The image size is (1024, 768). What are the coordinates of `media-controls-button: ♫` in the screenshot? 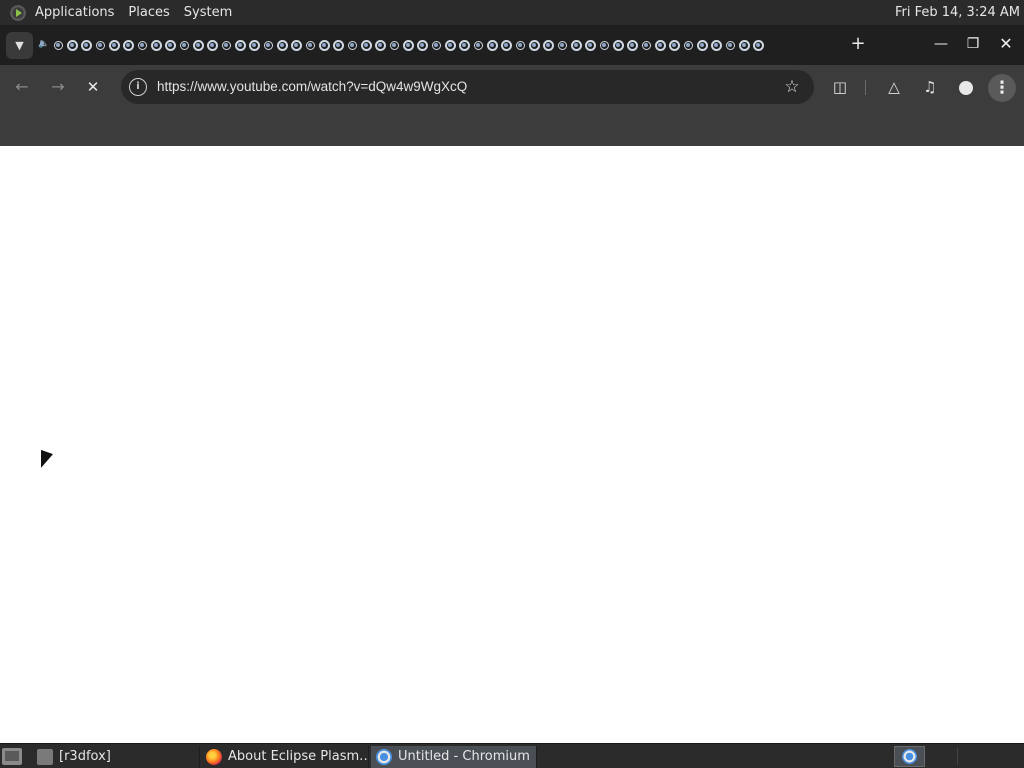 It's located at (930, 87).